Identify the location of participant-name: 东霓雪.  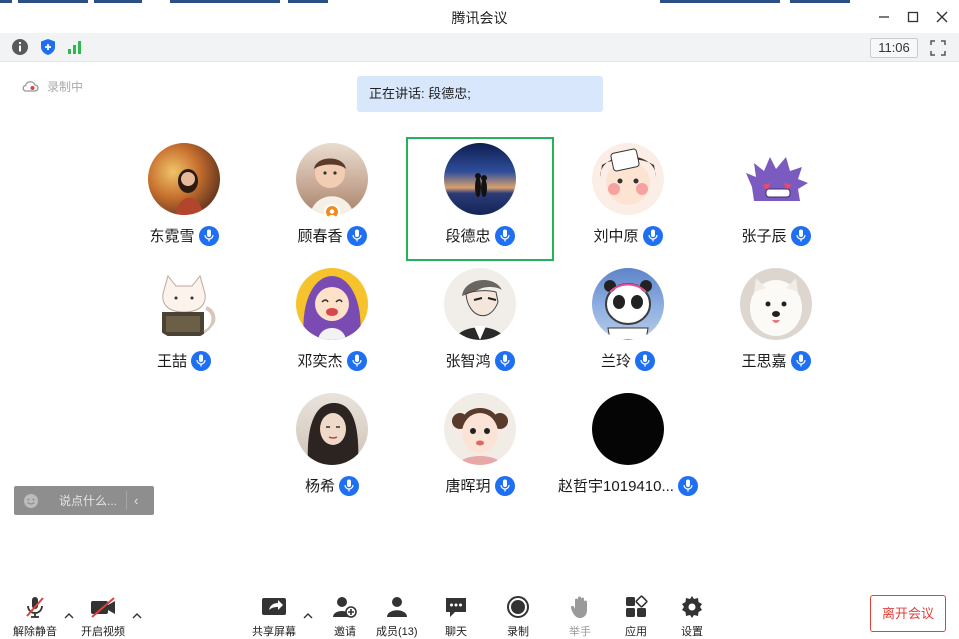
(172, 236).